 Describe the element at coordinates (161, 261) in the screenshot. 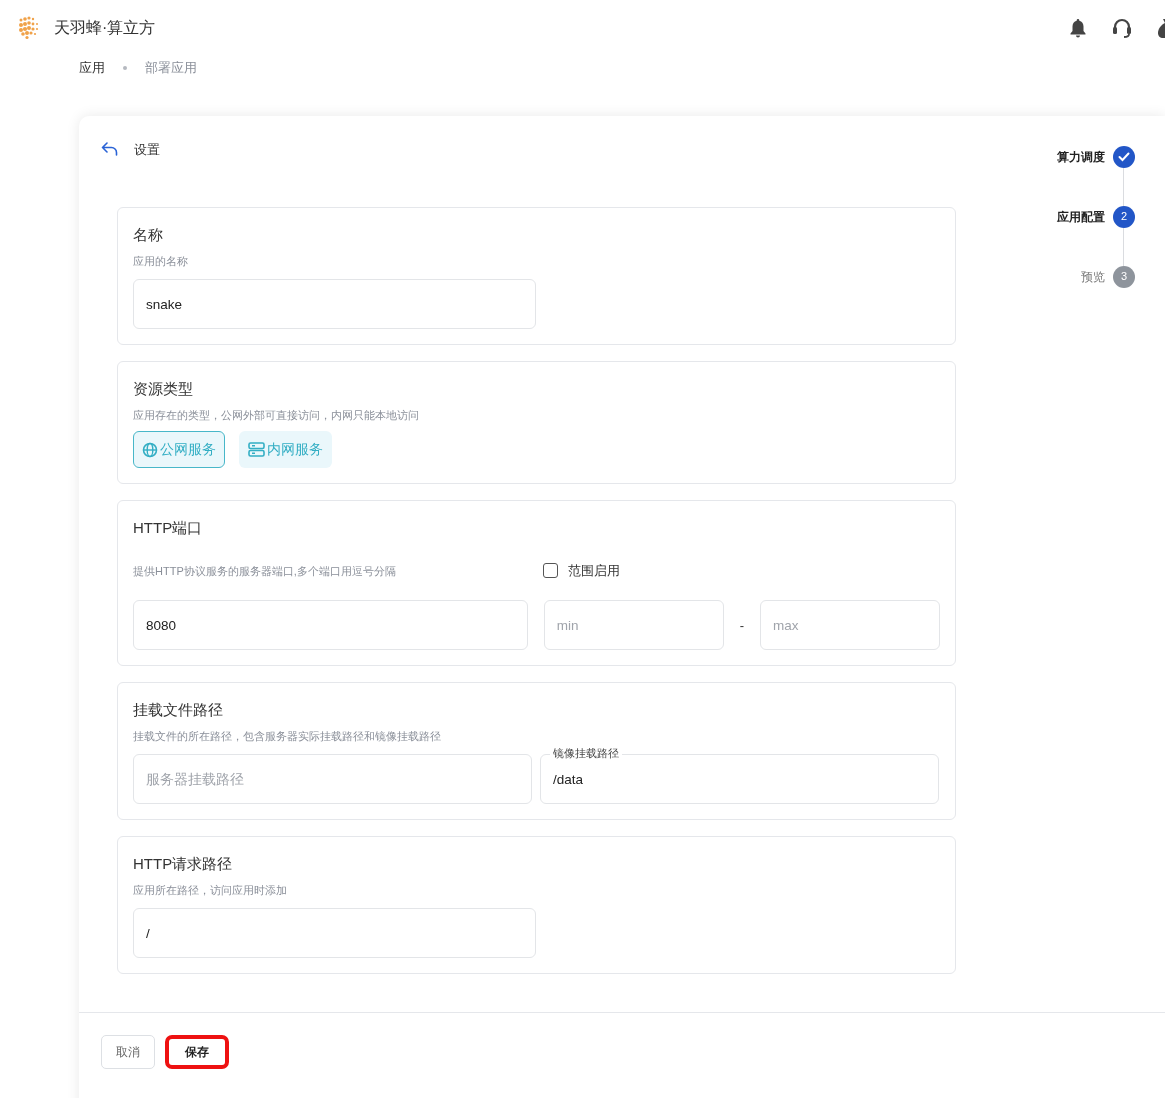

I see `section-hint: 应用的名称` at that location.